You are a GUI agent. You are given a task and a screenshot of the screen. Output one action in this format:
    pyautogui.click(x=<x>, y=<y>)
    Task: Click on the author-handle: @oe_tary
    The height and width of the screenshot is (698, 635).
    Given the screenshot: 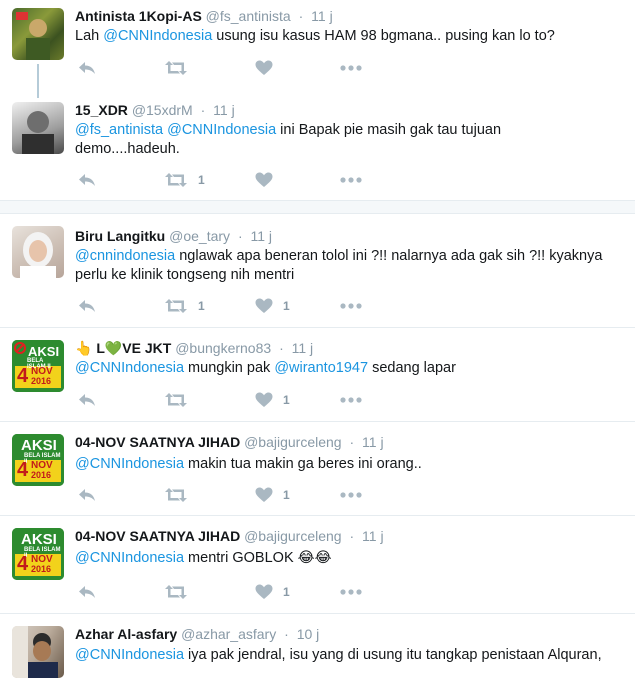 What is the action you would take?
    pyautogui.click(x=199, y=236)
    